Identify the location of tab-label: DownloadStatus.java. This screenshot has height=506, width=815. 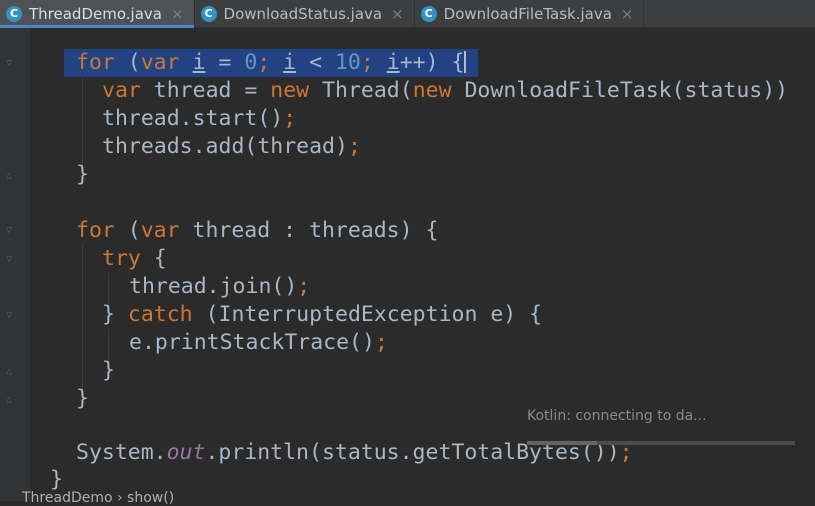
(303, 13).